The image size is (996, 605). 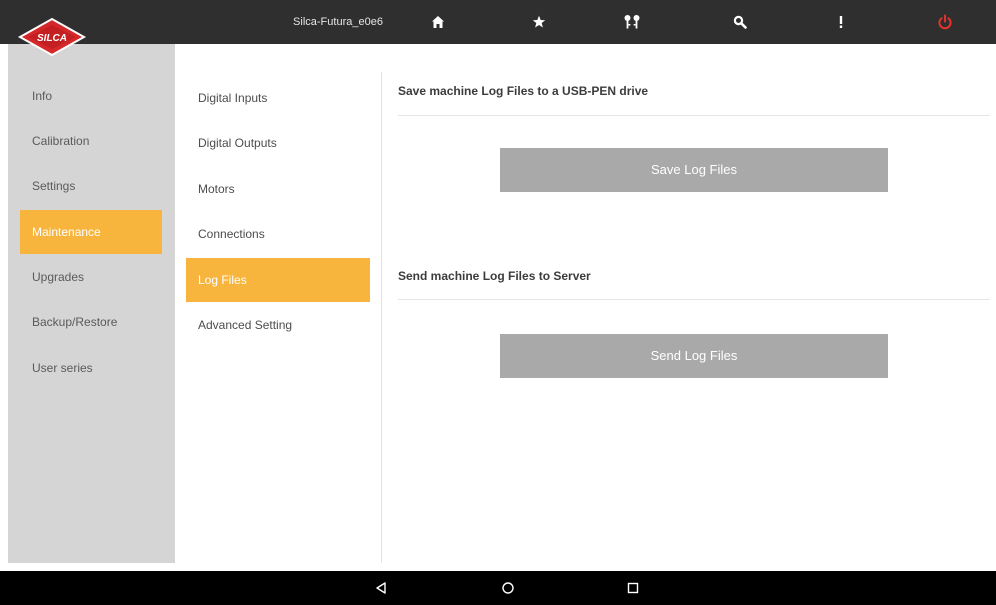 What do you see at coordinates (278, 280) in the screenshot?
I see `sub-menu-item-log-files: Log Files` at bounding box center [278, 280].